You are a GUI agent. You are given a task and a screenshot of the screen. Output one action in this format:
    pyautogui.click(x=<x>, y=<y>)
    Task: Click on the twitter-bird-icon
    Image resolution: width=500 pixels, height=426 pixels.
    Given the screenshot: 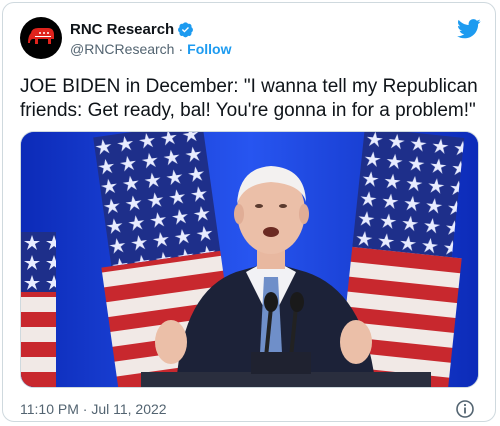 What is the action you would take?
    pyautogui.click(x=469, y=29)
    